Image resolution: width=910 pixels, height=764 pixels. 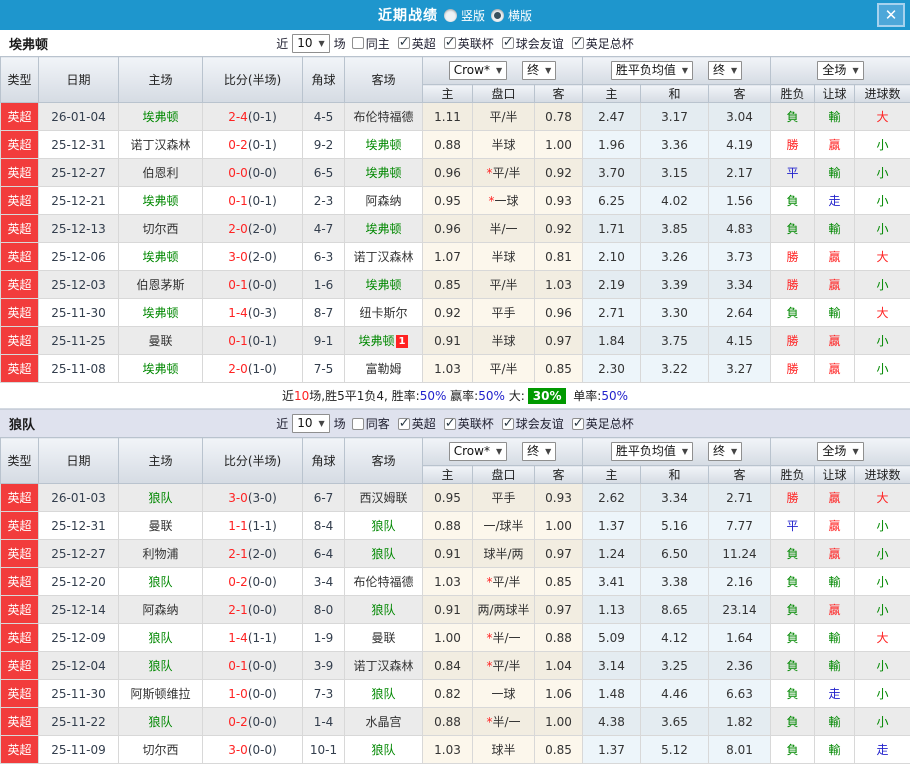 What do you see at coordinates (161, 257) in the screenshot?
I see `home-team: 埃弗顿` at bounding box center [161, 257].